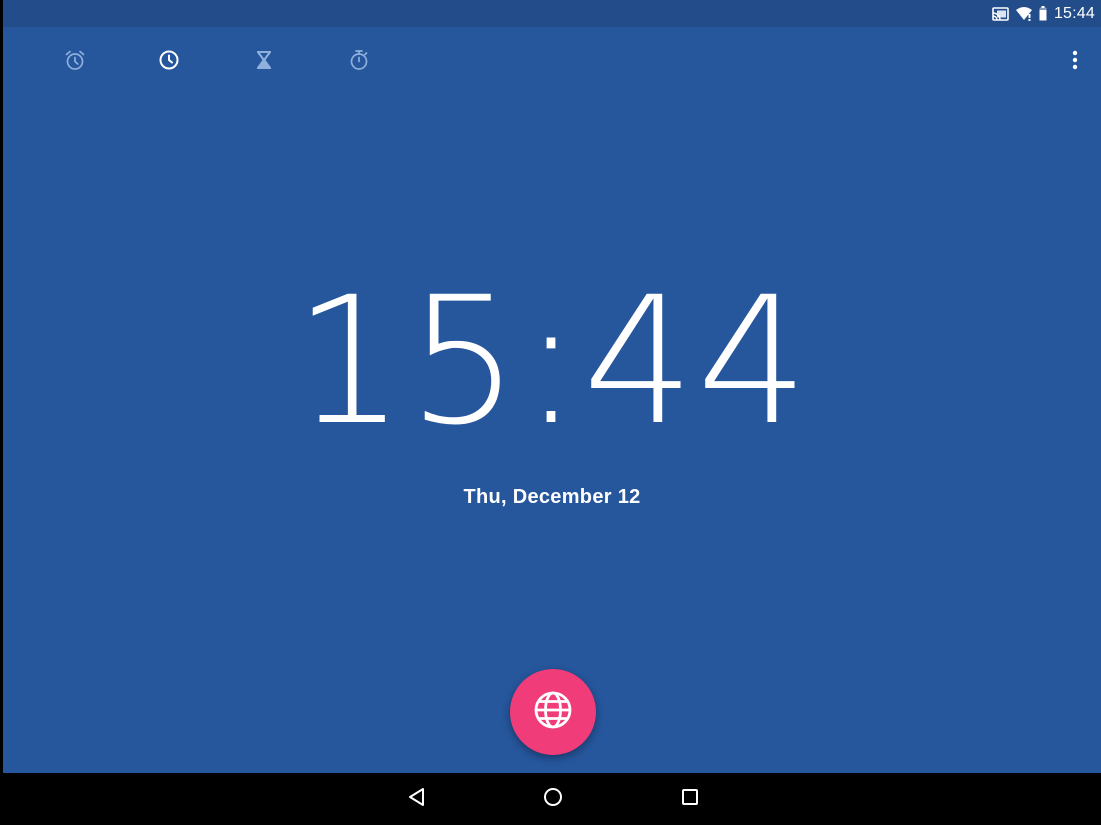  I want to click on status-icons: 15:44, so click(1043, 13).